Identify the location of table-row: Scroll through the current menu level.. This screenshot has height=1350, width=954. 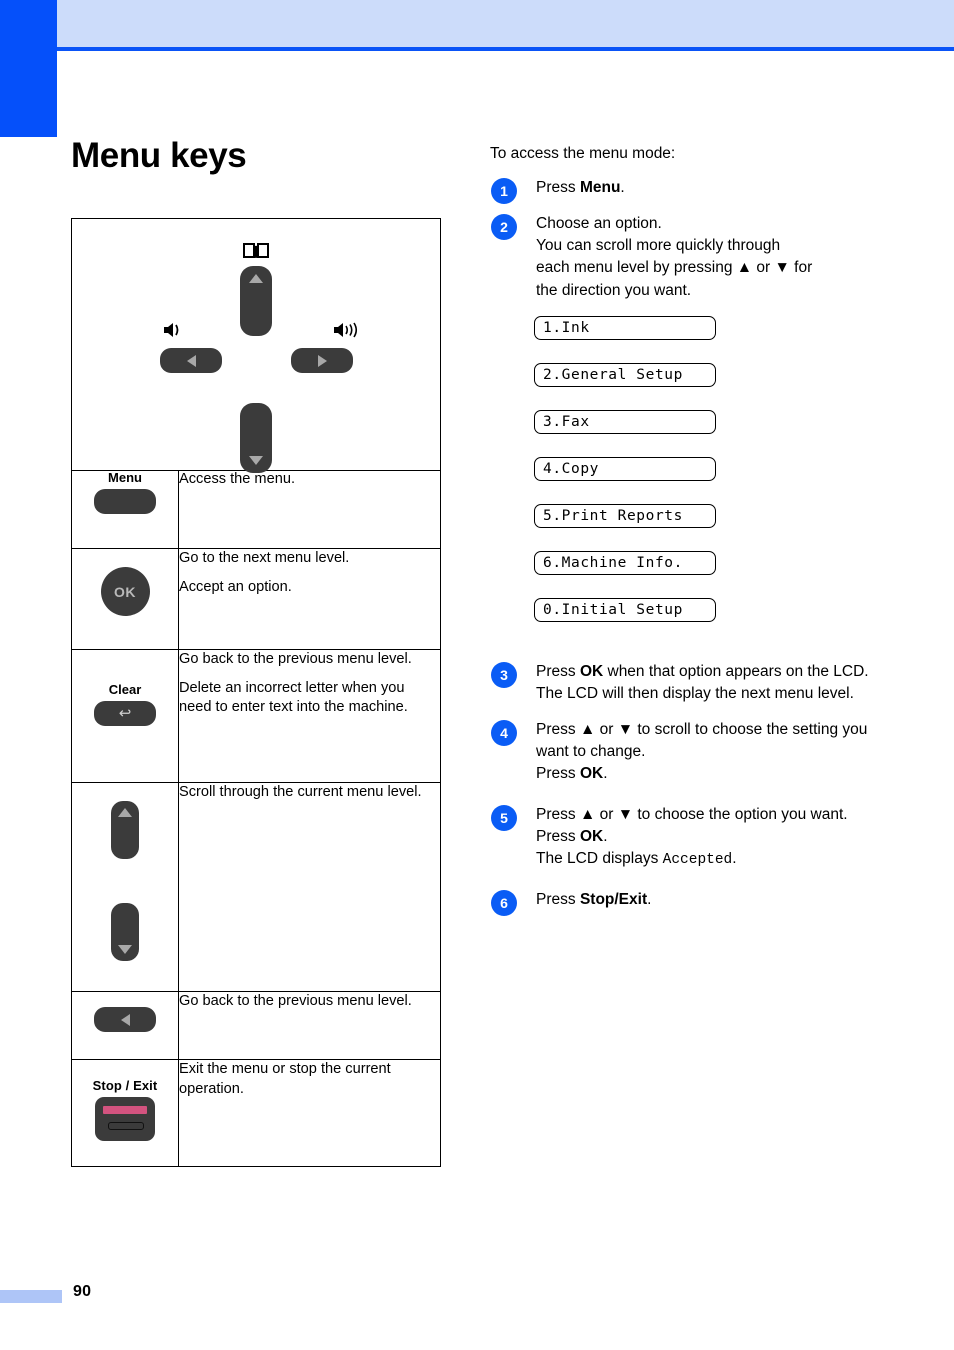
(256, 887).